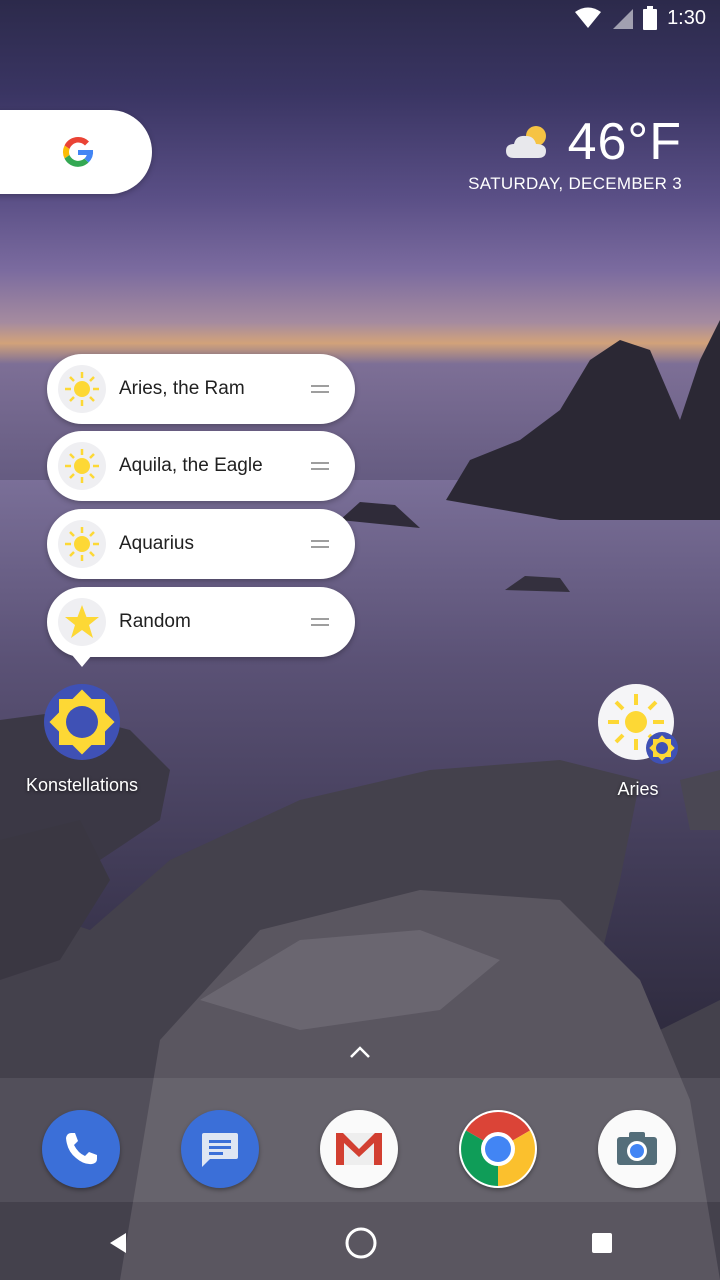  What do you see at coordinates (82, 785) in the screenshot?
I see `app-label: Konstellations` at bounding box center [82, 785].